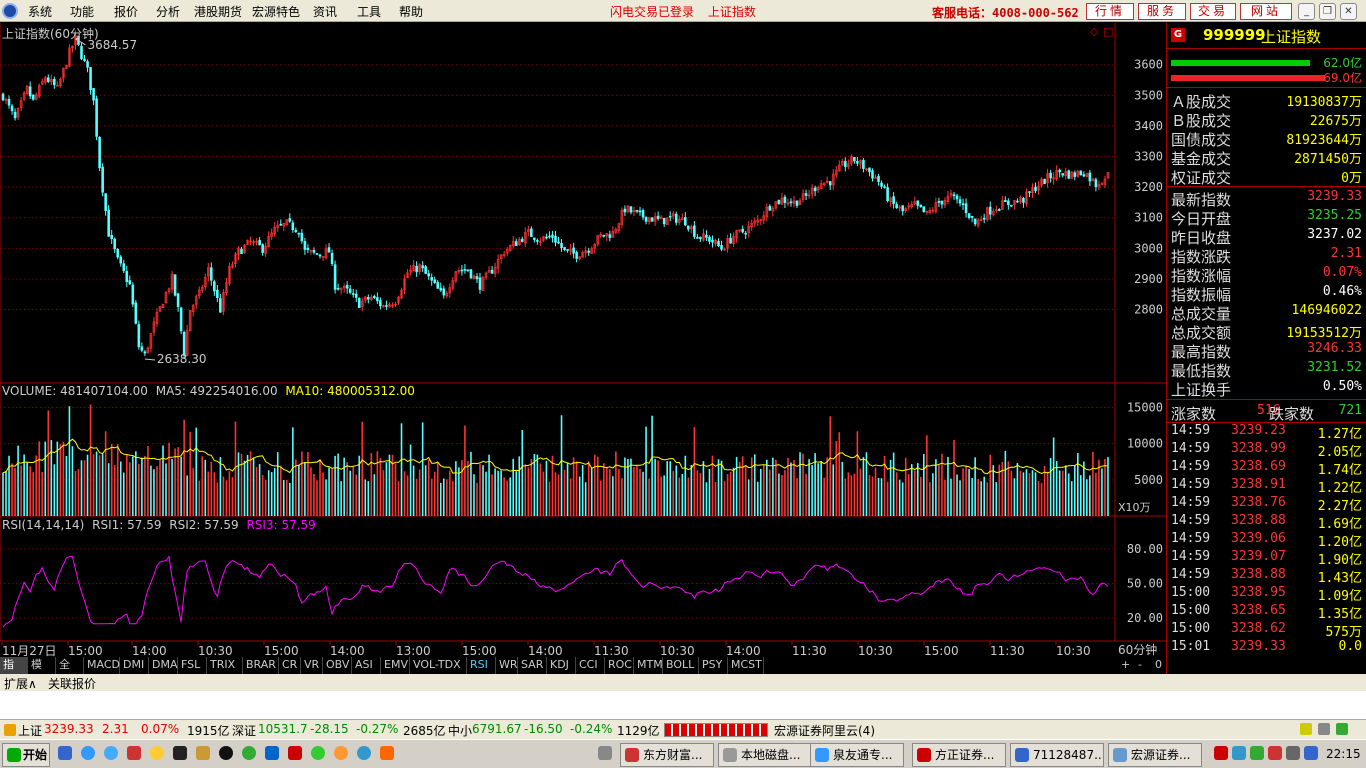 Image resolution: width=1366 pixels, height=768 pixels. Describe the element at coordinates (180, 753) in the screenshot. I see `media-icon` at that location.